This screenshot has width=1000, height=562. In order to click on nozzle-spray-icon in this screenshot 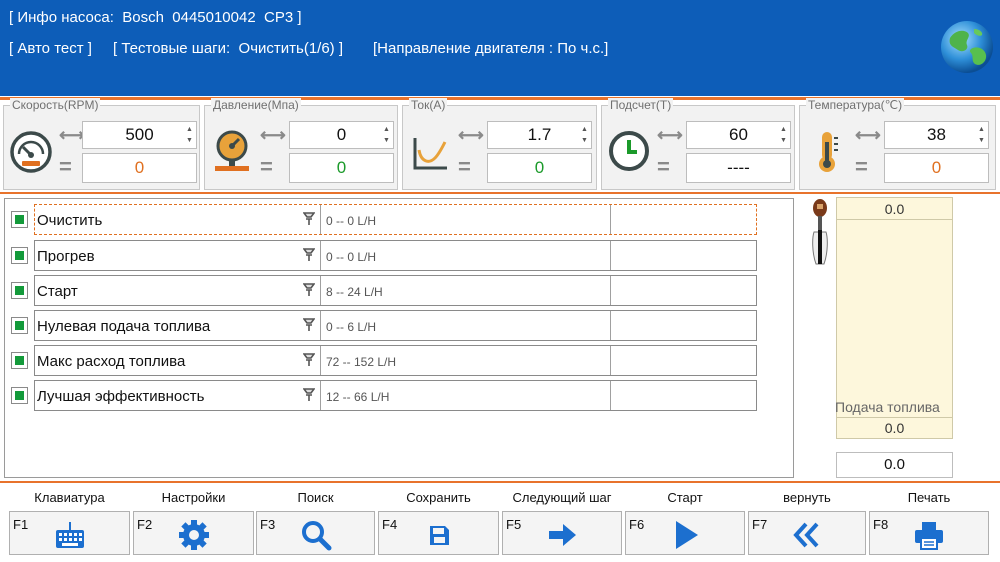, I will do `click(820, 232)`.